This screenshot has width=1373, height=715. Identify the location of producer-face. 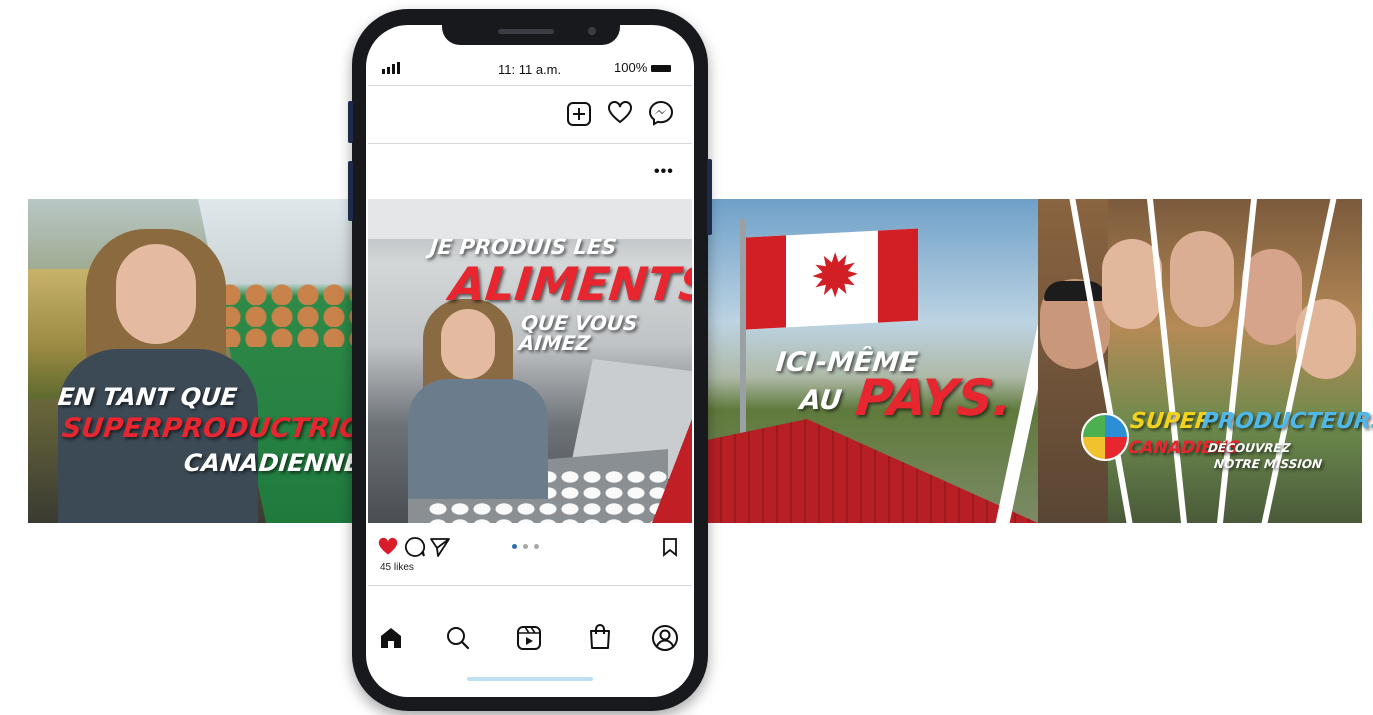
(156, 294).